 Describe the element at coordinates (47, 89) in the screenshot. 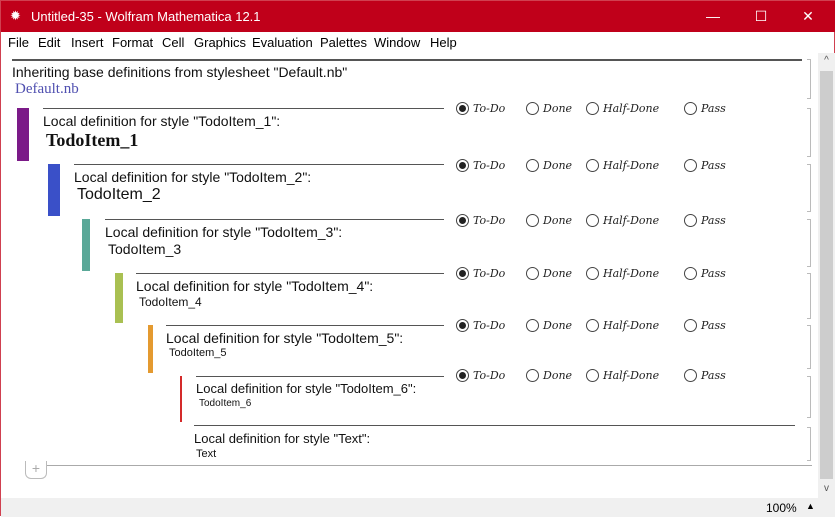

I see `default-nb-link: Default.nb` at that location.